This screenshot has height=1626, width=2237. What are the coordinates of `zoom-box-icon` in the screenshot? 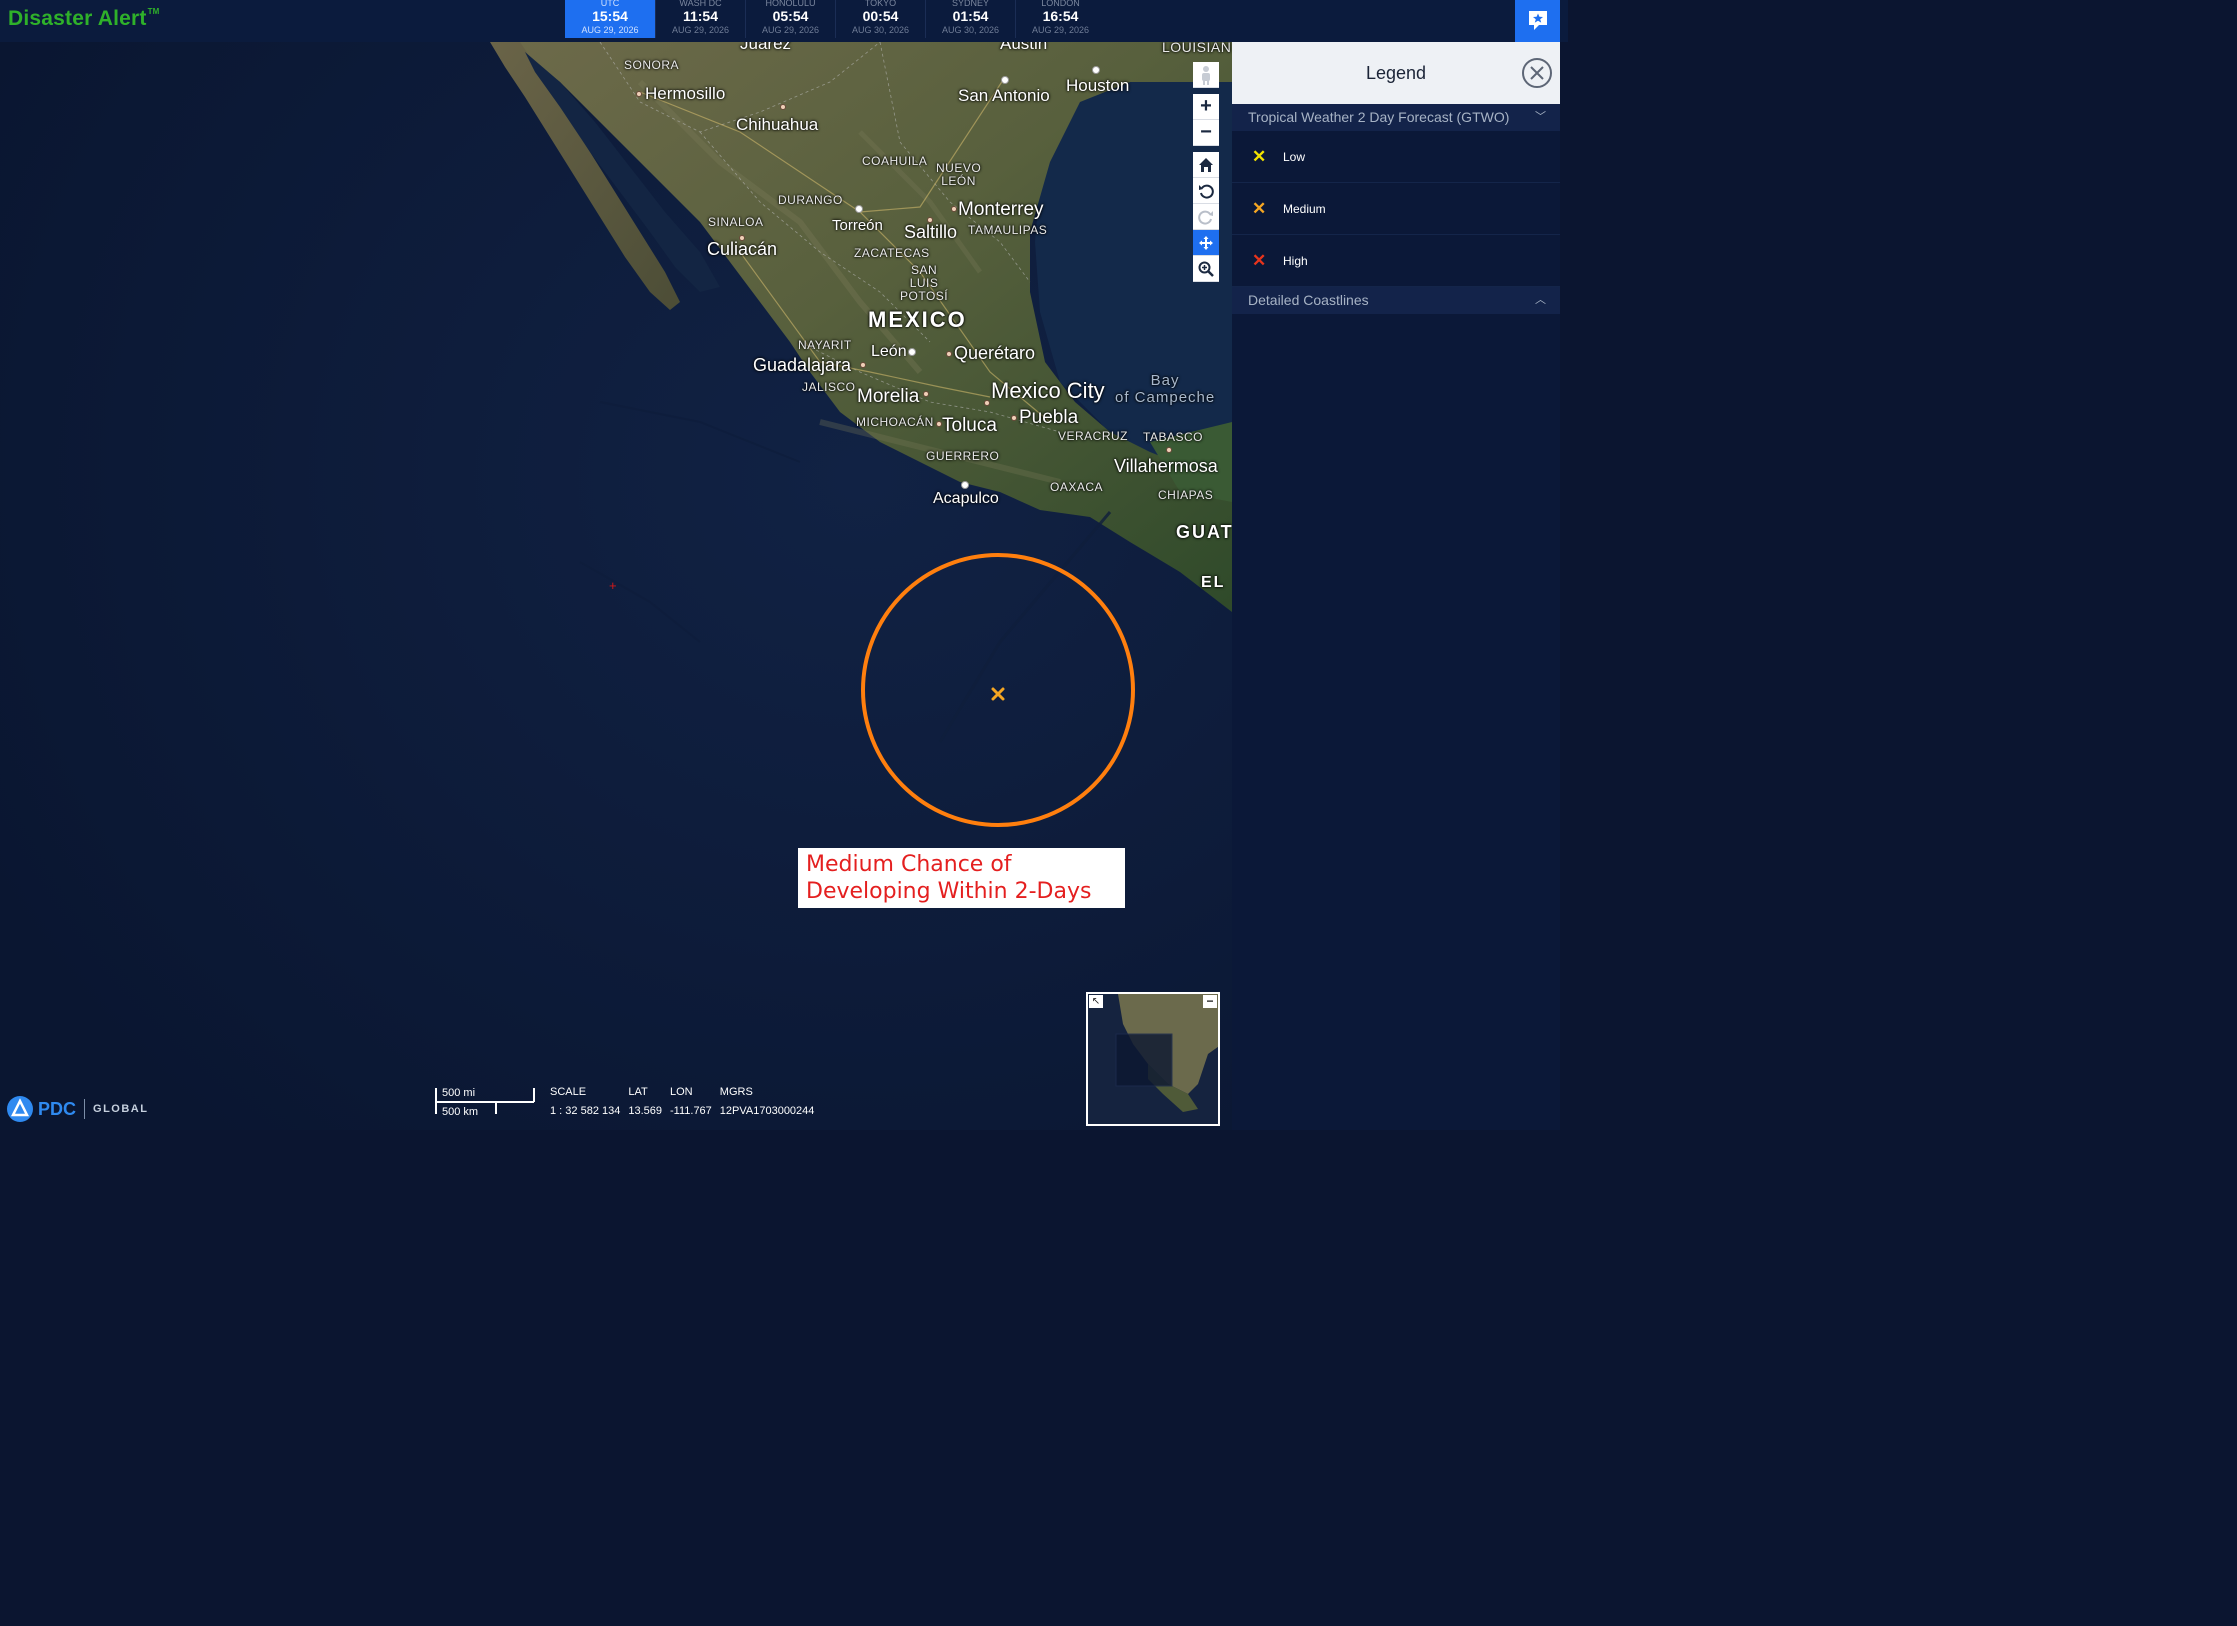 It's located at (1206, 269).